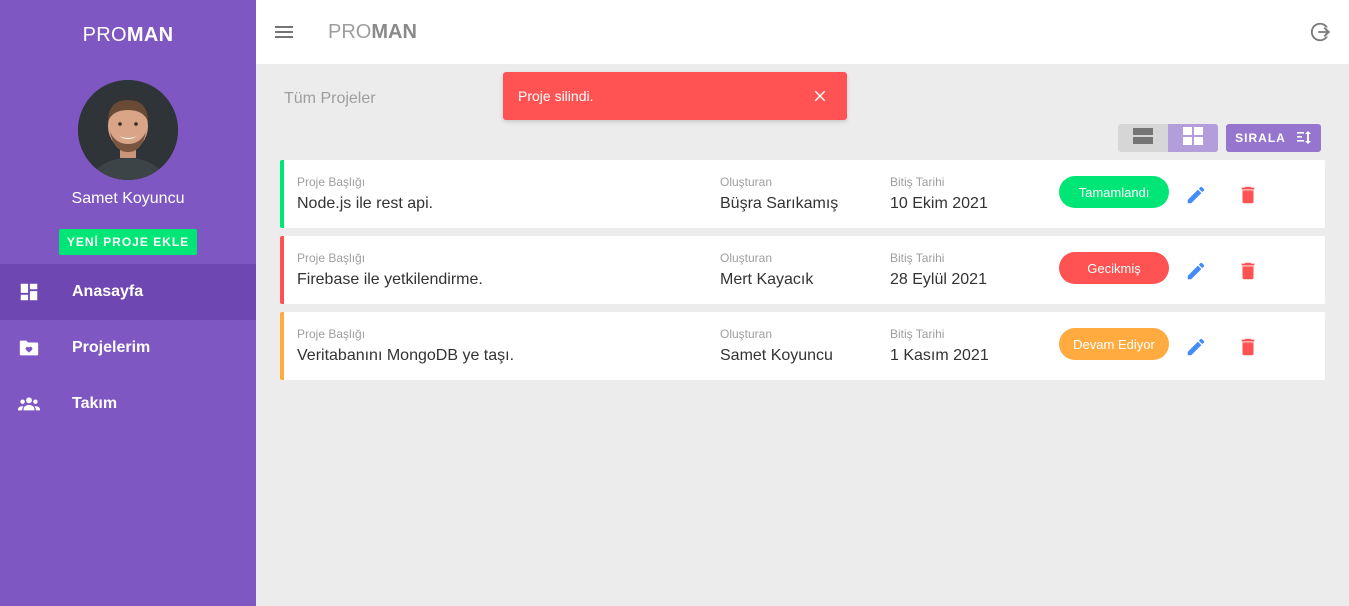  What do you see at coordinates (1260, 138) in the screenshot?
I see `sort-label: SIRALA` at bounding box center [1260, 138].